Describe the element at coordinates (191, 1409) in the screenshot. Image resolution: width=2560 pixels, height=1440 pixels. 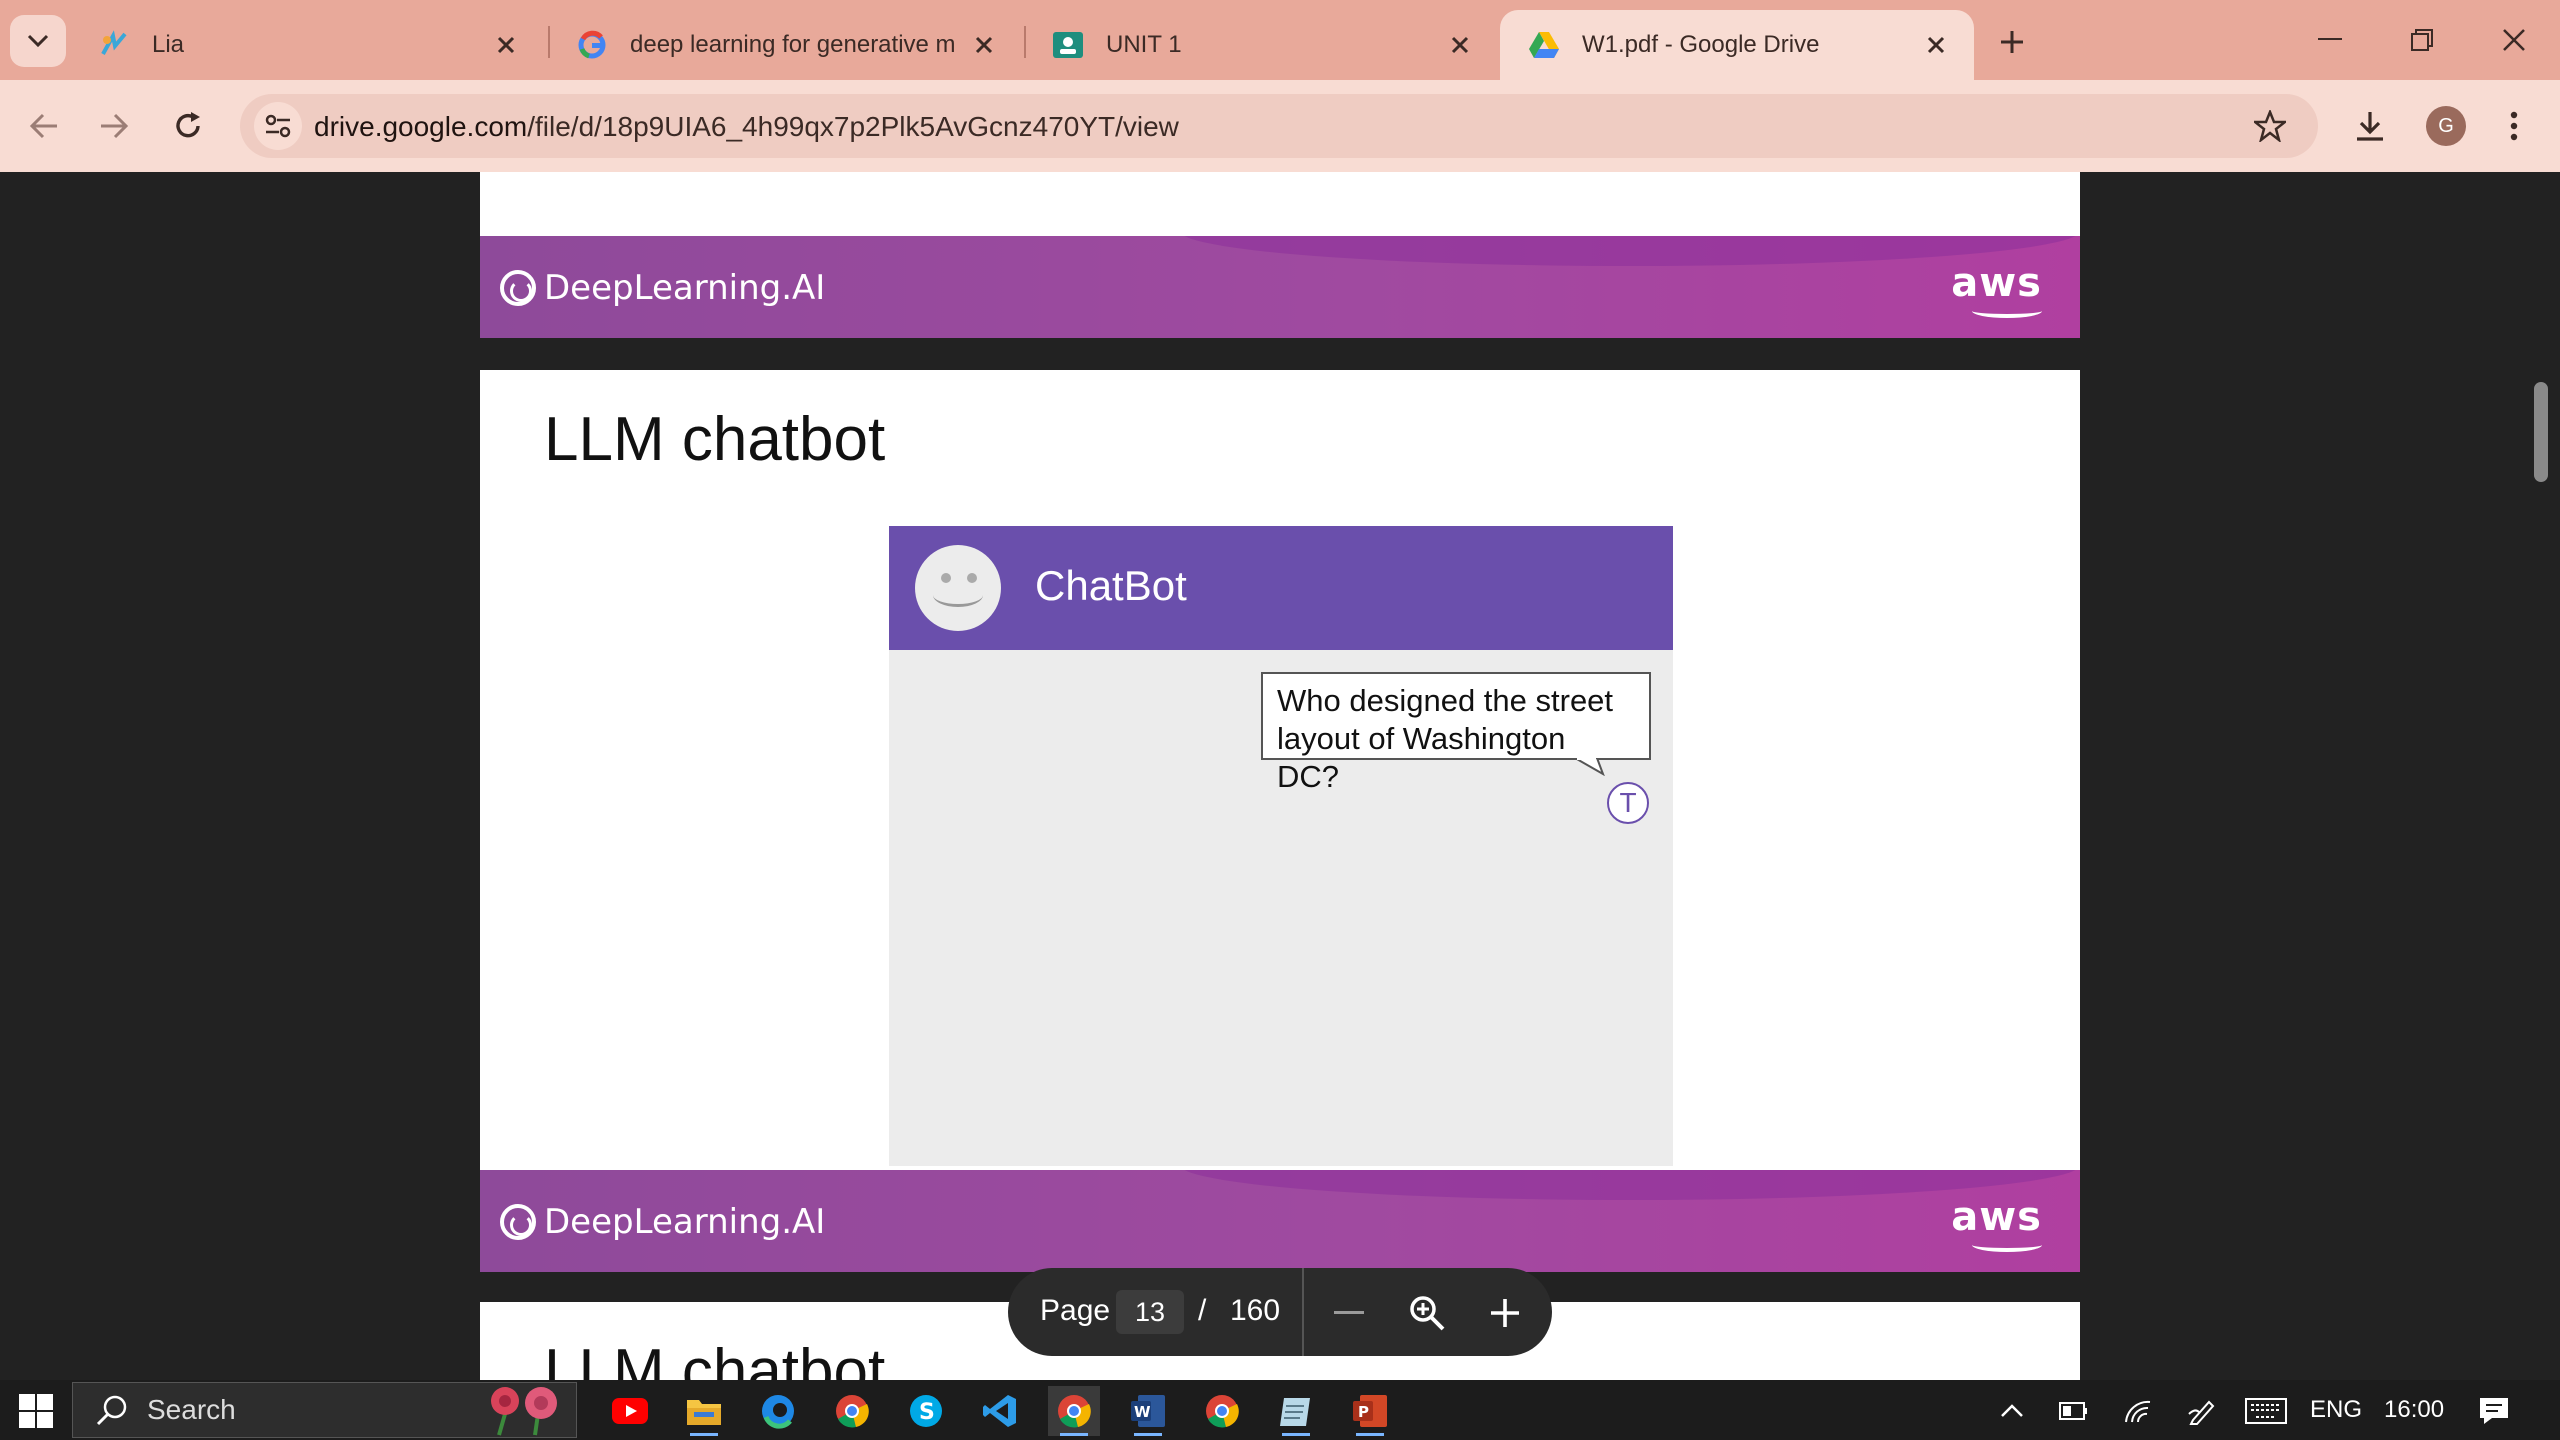
I see `taskbar-search-label: Search` at that location.